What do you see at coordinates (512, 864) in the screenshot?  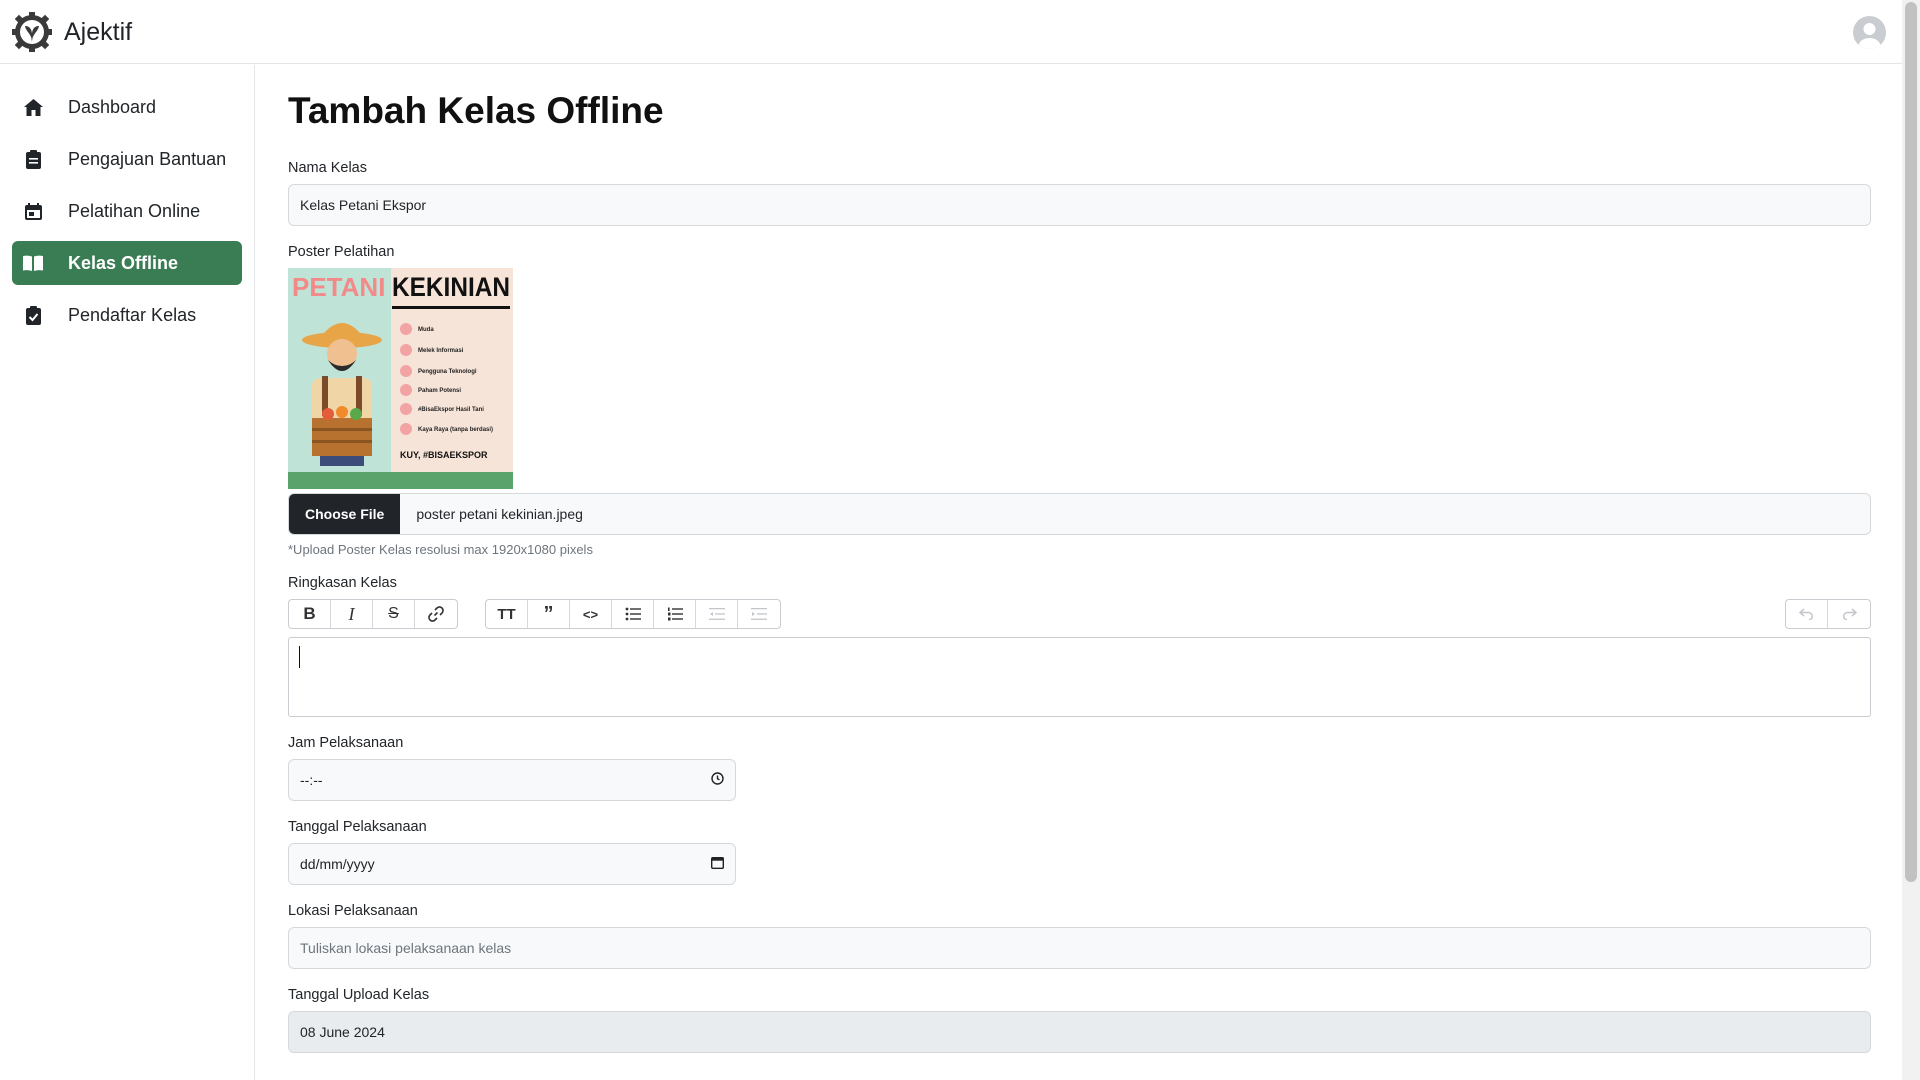 I see `tanggal-date-input: dd/mm/yyyy` at bounding box center [512, 864].